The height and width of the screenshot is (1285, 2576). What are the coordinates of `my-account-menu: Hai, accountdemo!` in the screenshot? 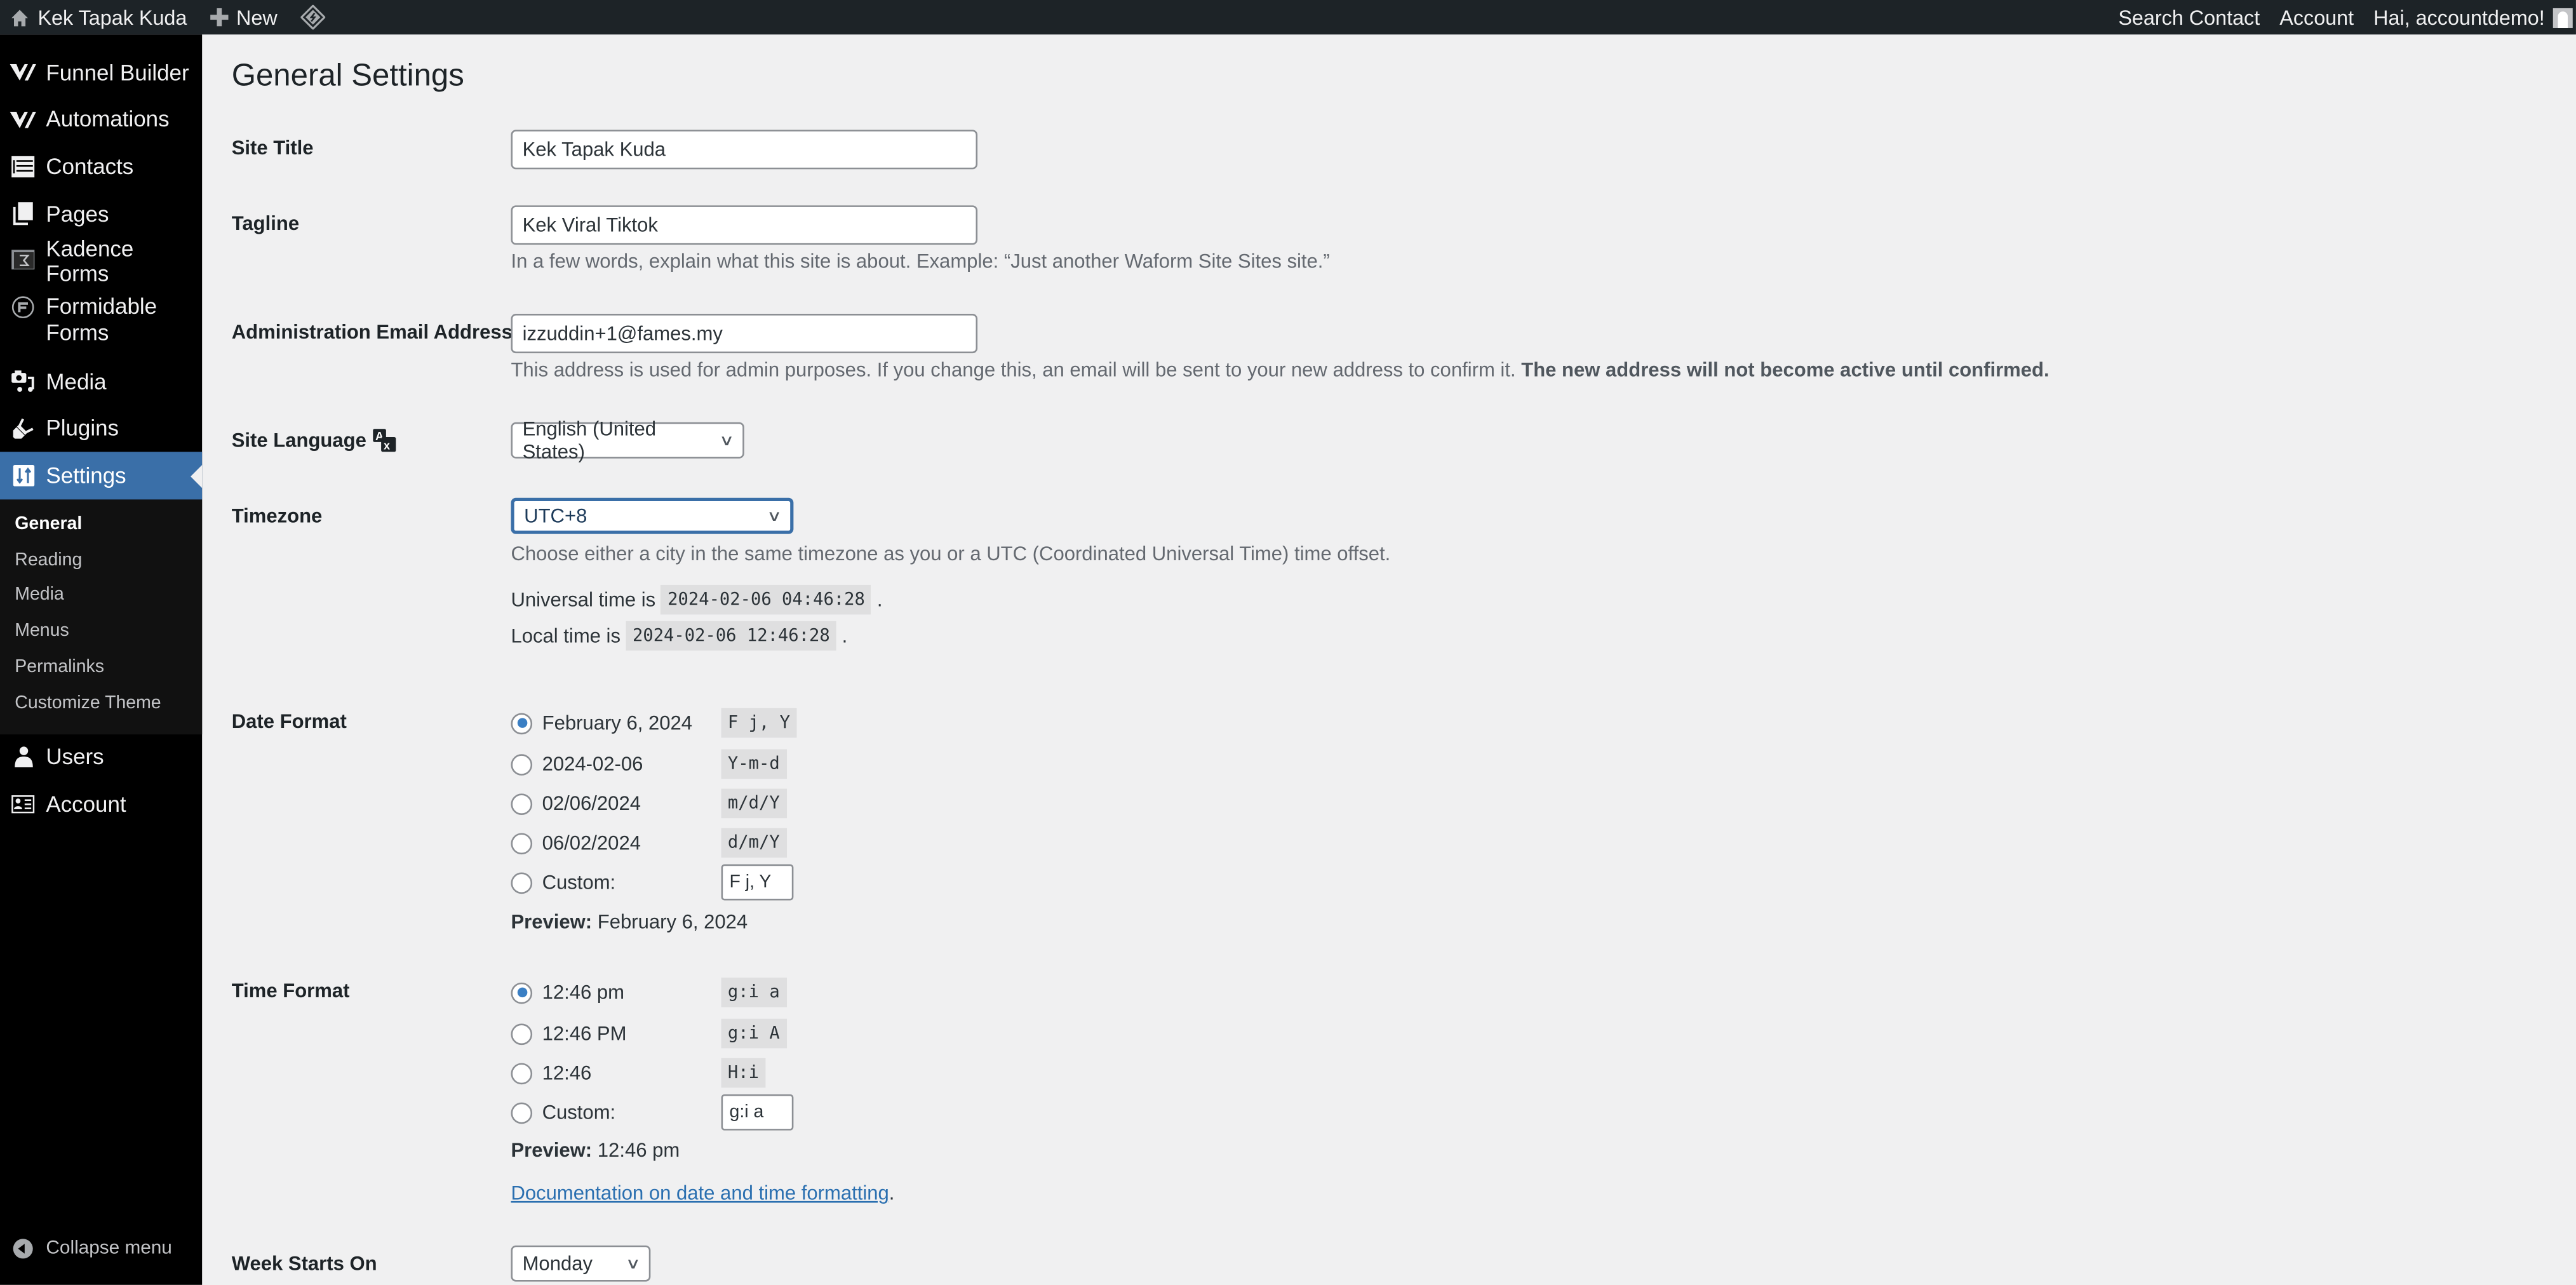 It's located at (2473, 17).